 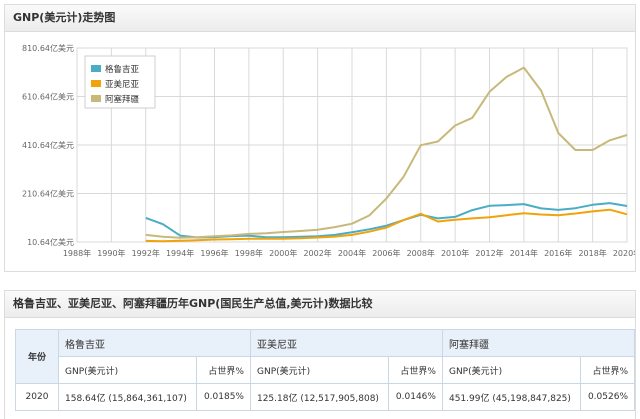 I want to click on x-tick-label: 2008年, so click(x=421, y=253).